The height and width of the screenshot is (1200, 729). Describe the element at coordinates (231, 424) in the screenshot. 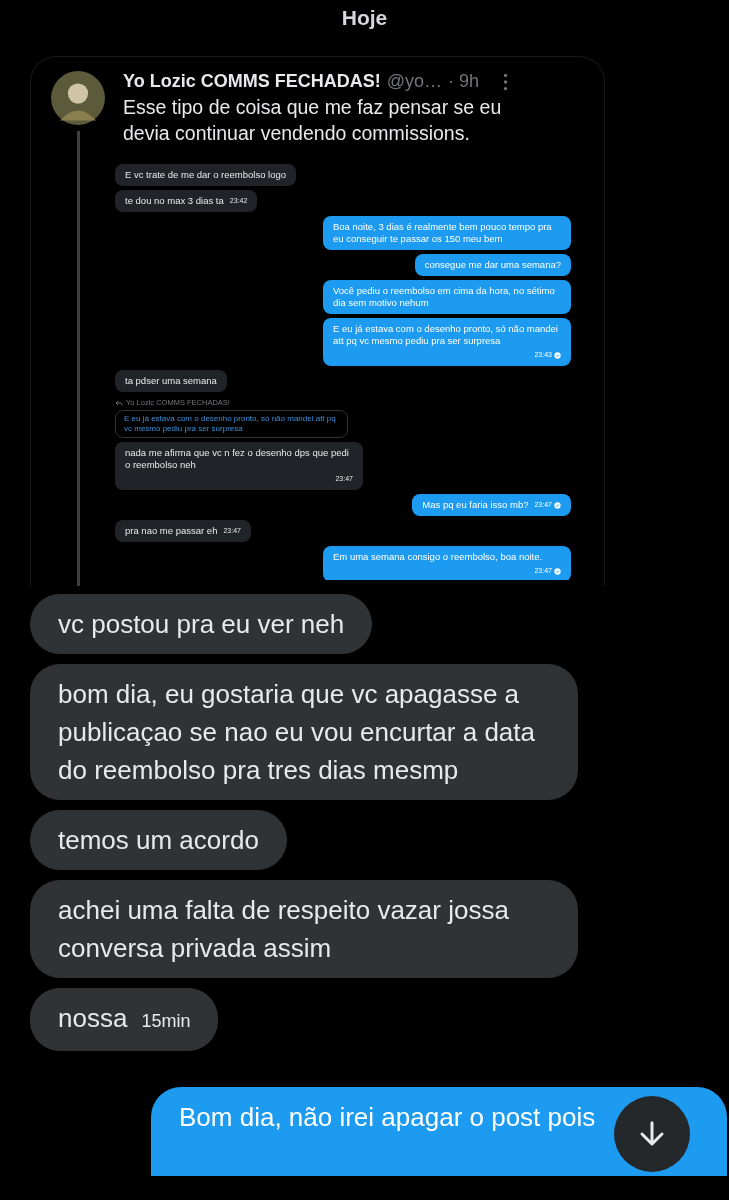

I see `quoted-message: E eu já estava com o desenho pronto, só não mandei att pq vc mesmo pediu pra ser surpresa` at that location.